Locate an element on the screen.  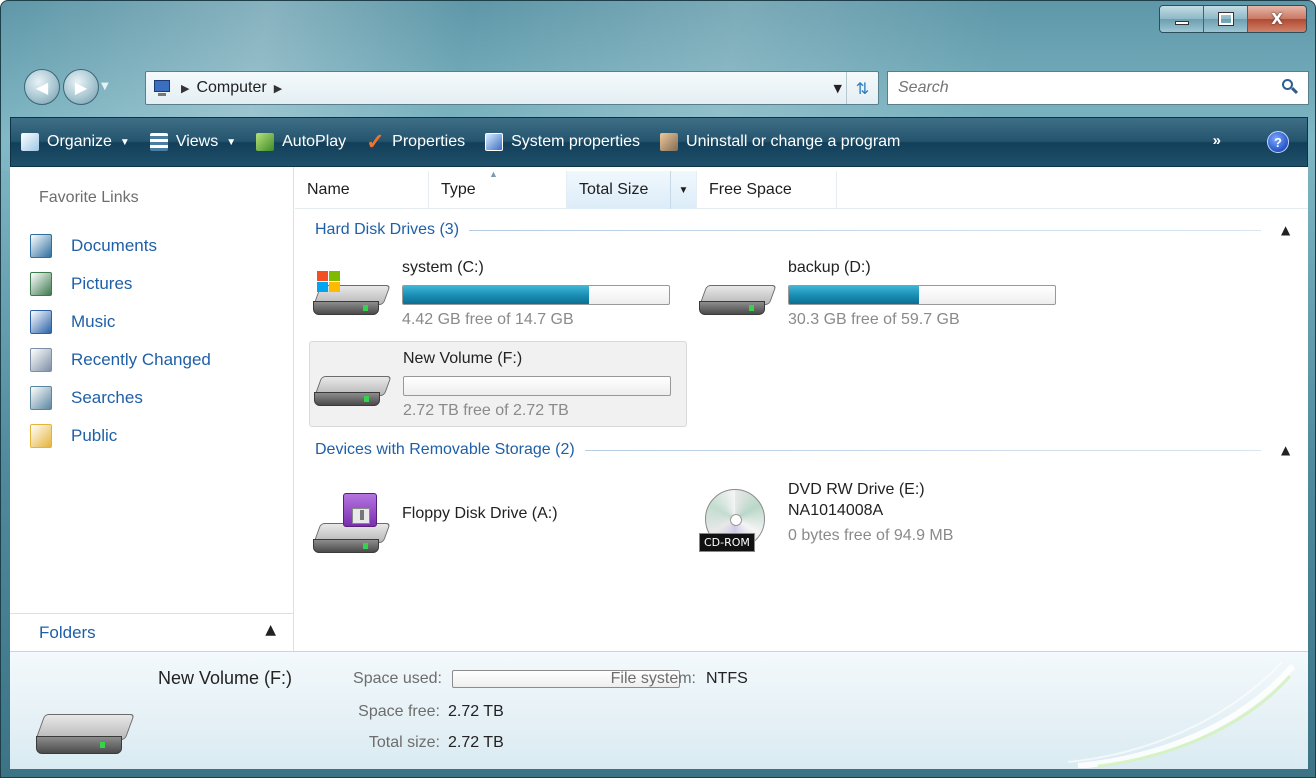
space-free-value: 2.72 TB is located at coordinates (476, 711).